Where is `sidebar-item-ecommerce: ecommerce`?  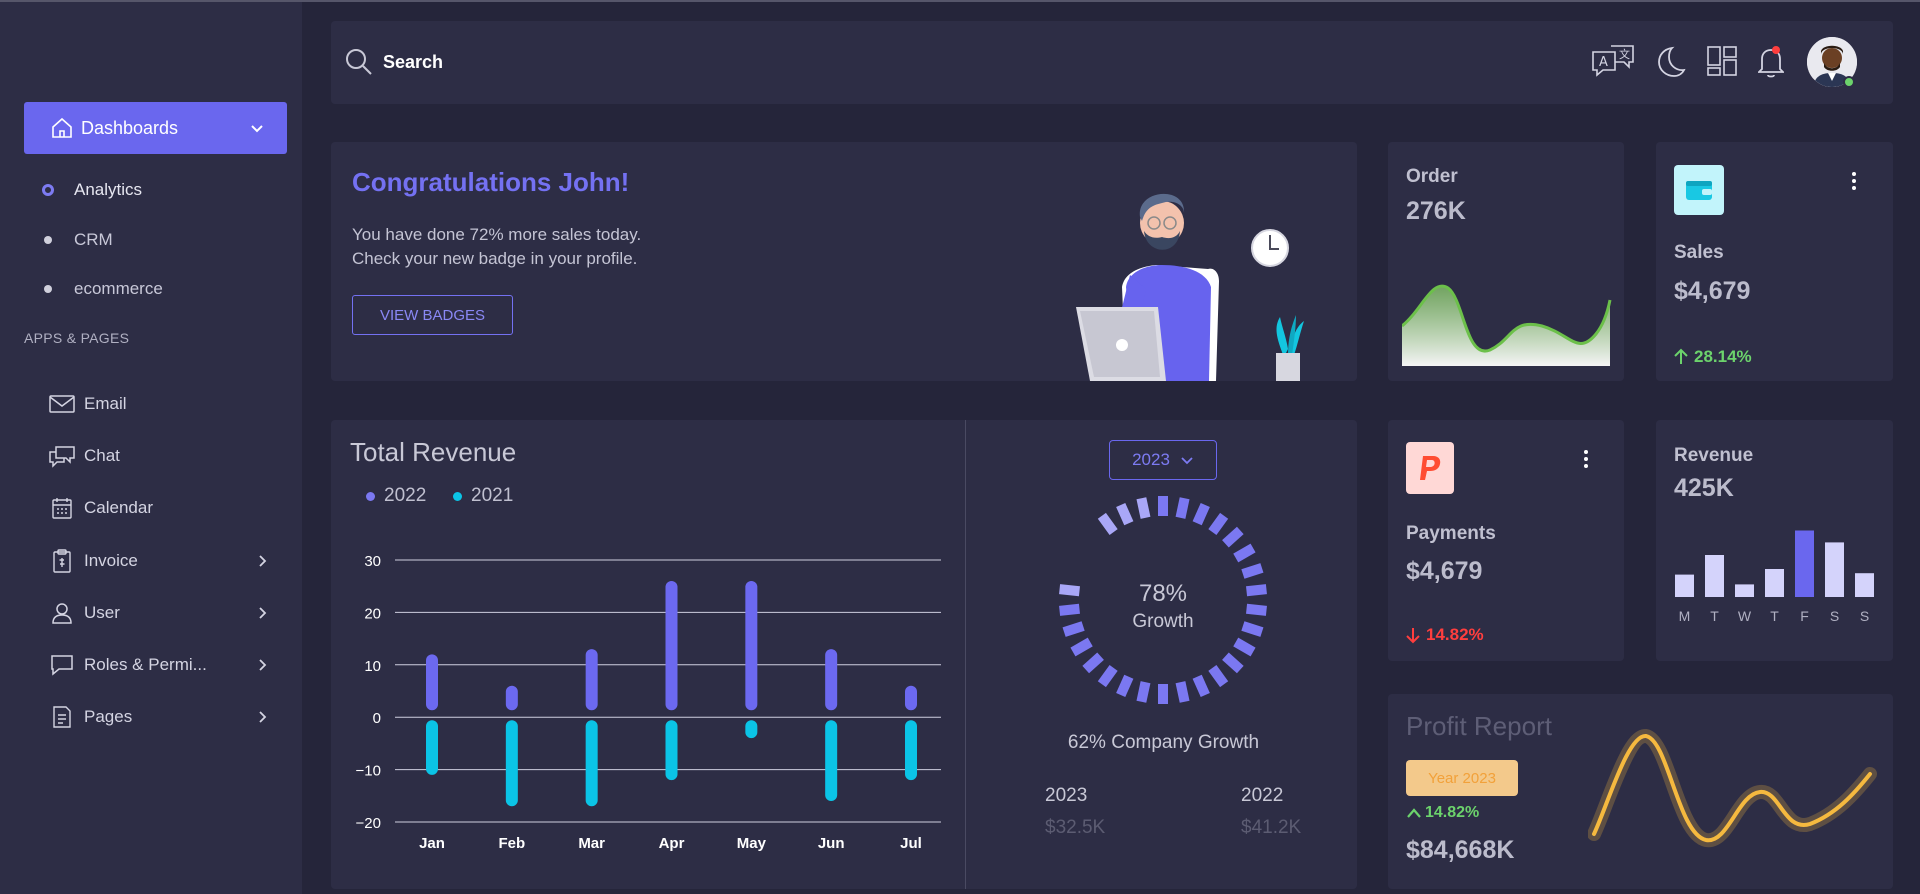 sidebar-item-ecommerce: ecommerce is located at coordinates (103, 289).